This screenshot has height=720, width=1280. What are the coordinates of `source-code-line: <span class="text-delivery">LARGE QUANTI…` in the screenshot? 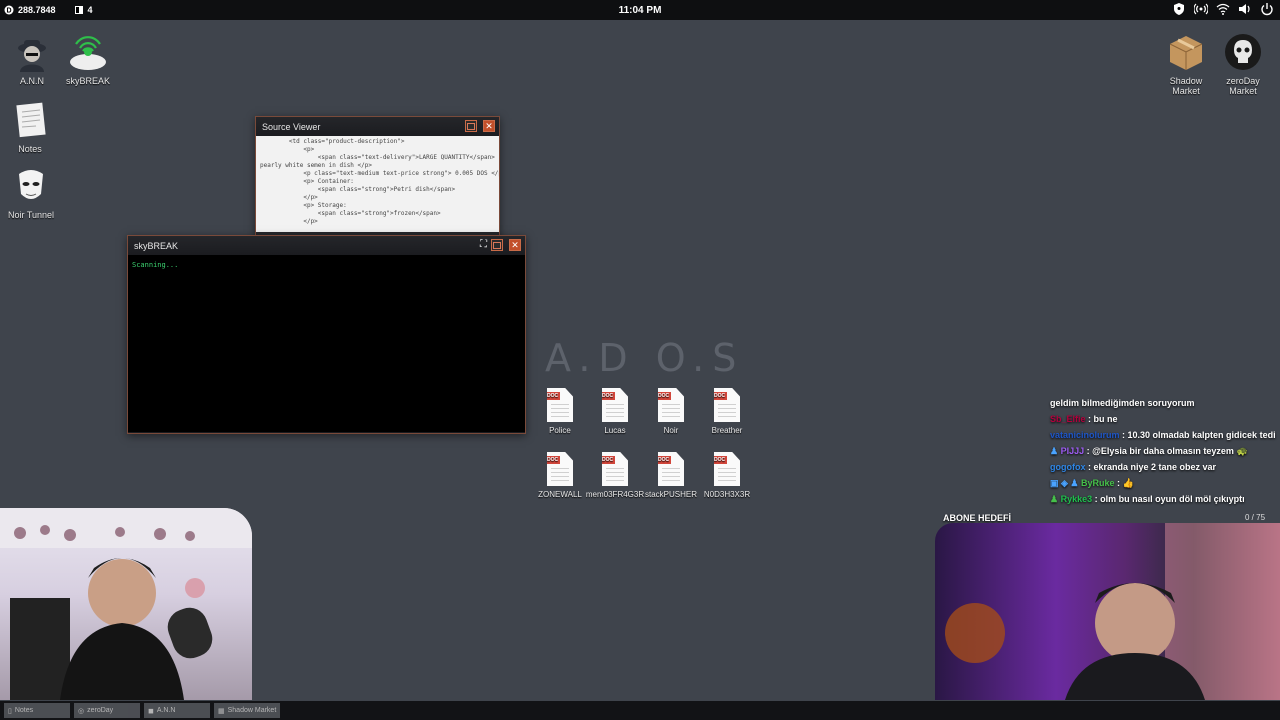 It's located at (377, 157).